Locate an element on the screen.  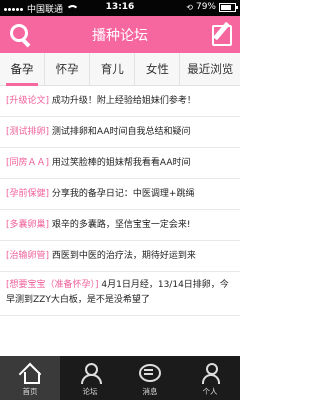
post-title: 西医到中医的治疗法，期待好运到来 is located at coordinates (123, 256).